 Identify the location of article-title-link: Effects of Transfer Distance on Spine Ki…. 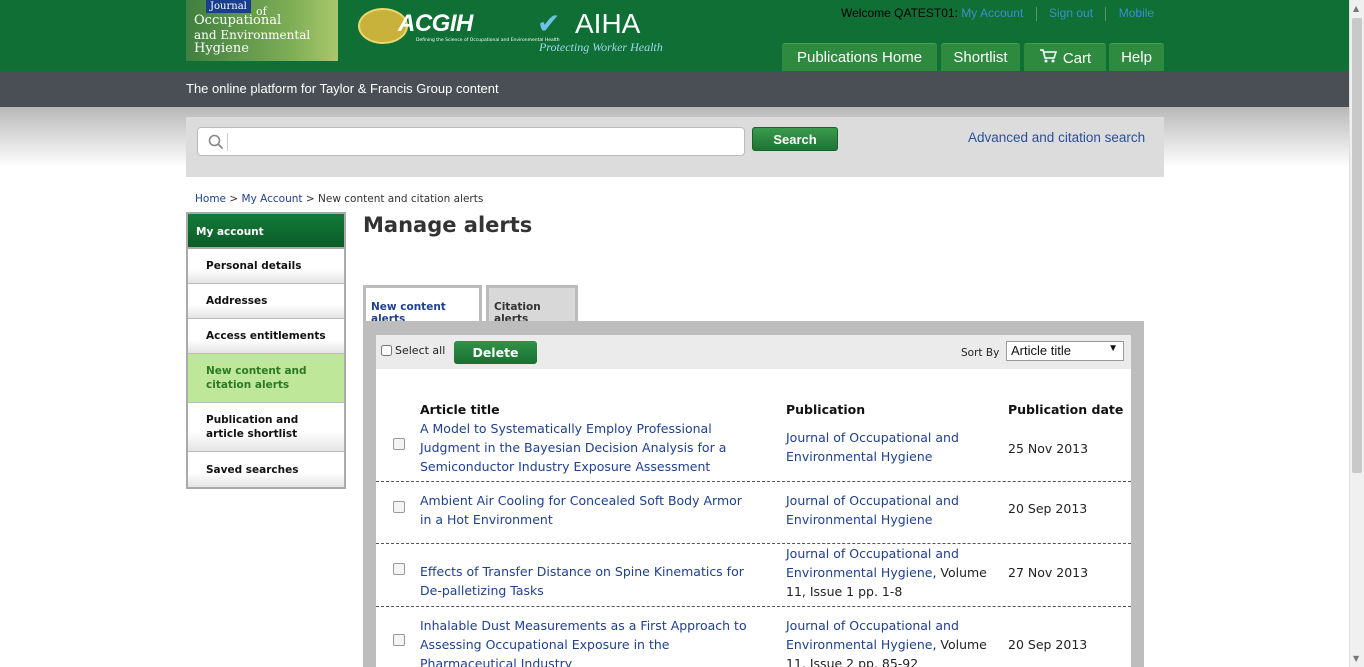
(585, 581).